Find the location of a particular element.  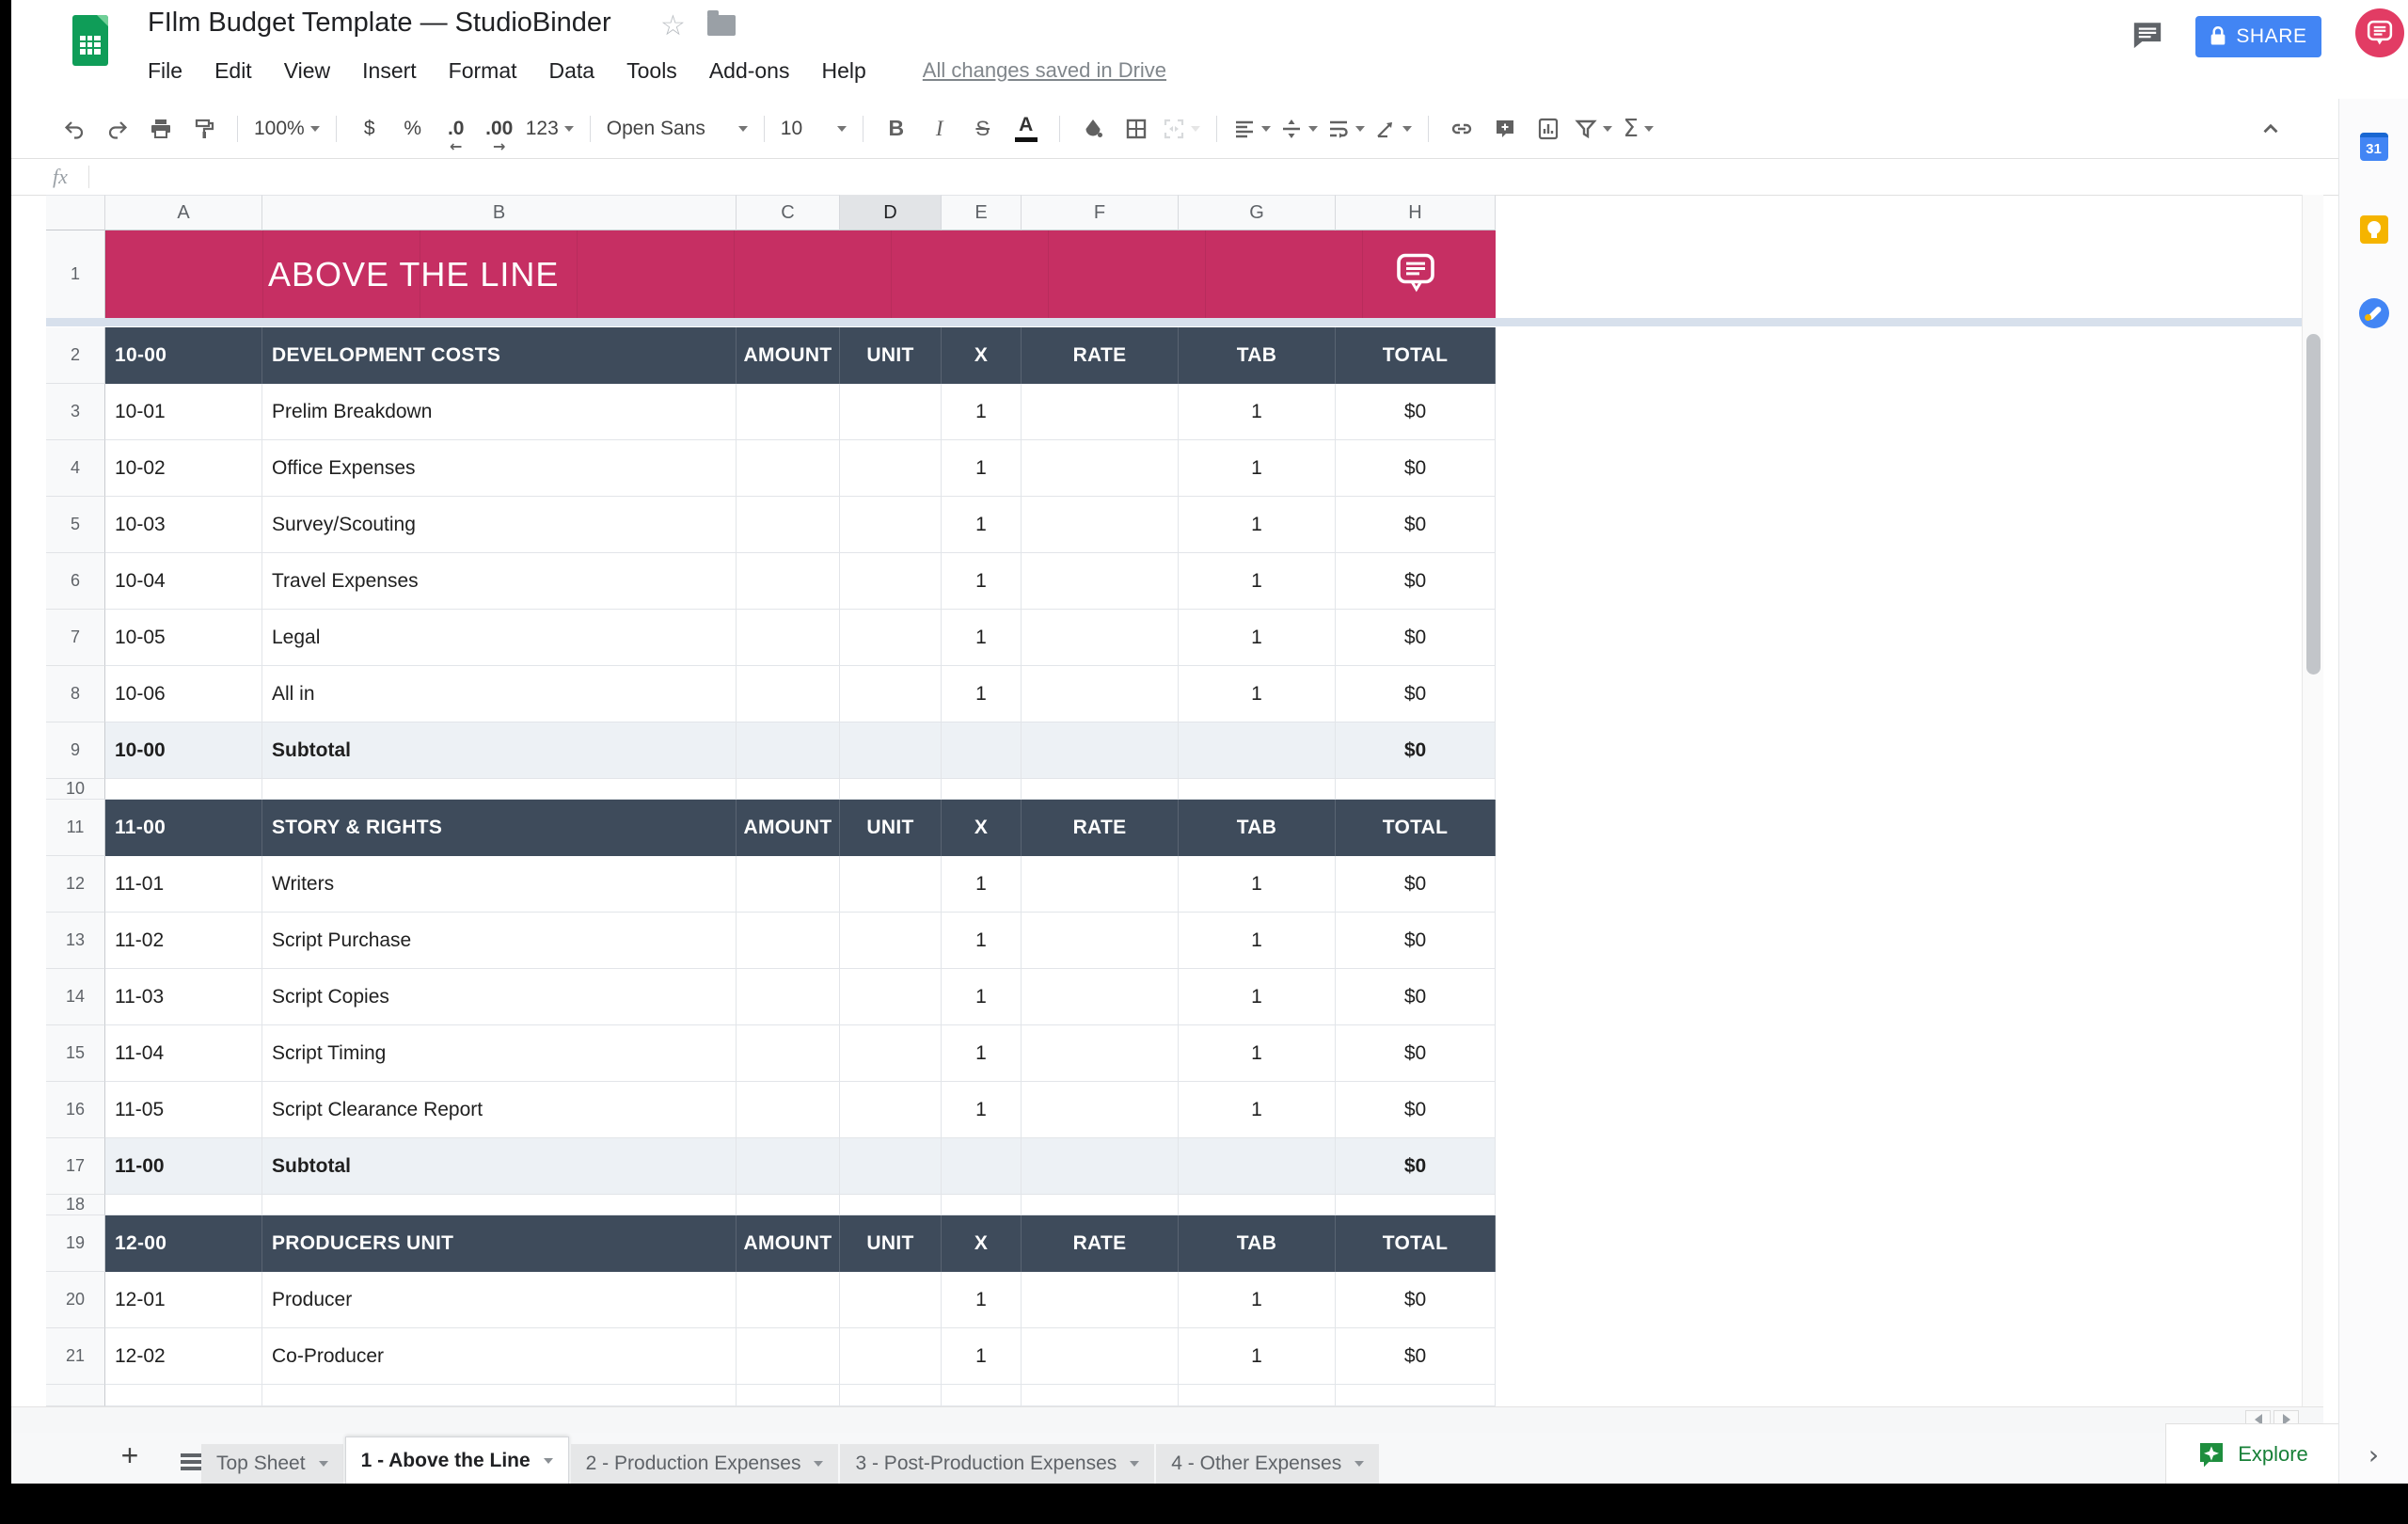

cell-D8 is located at coordinates (891, 694).